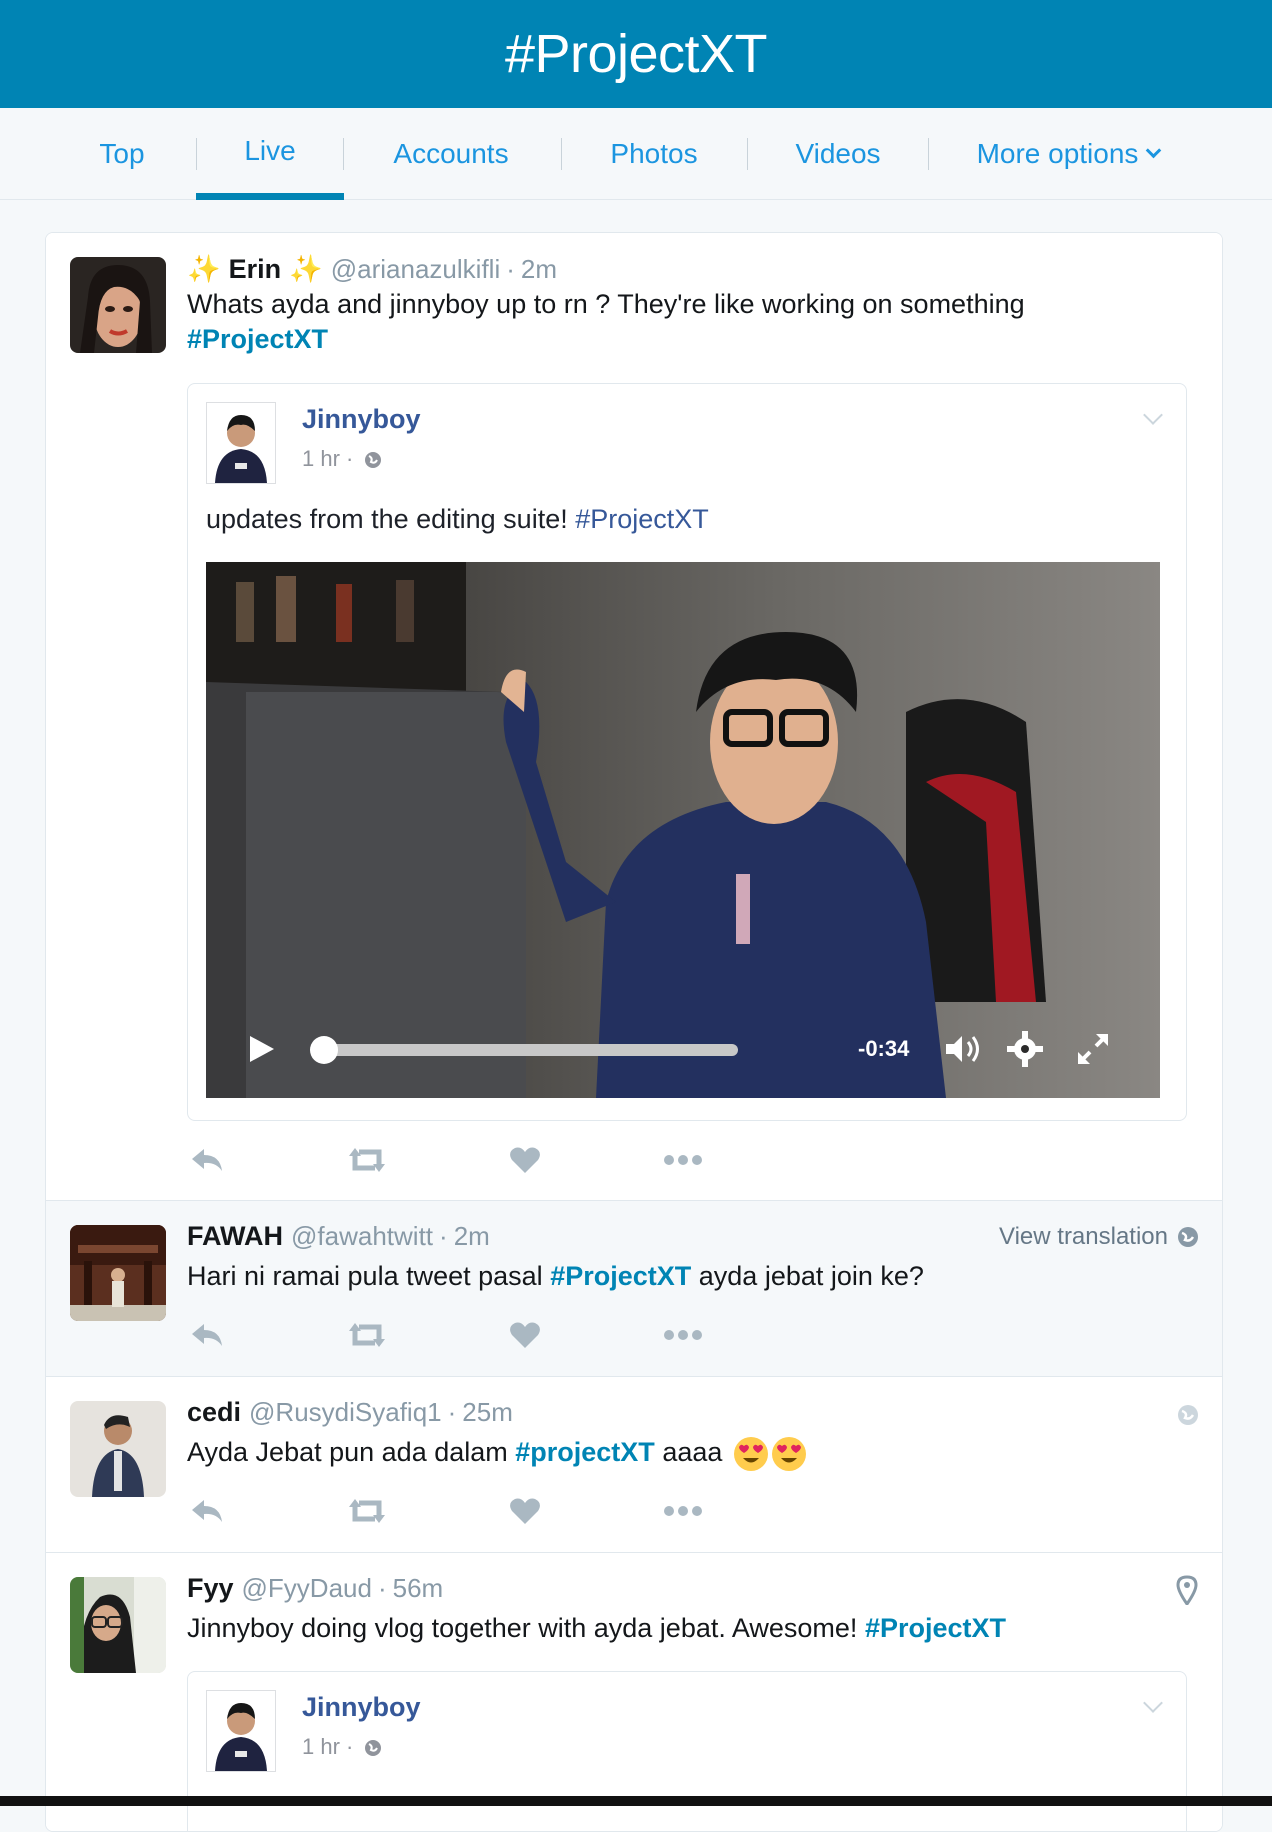 The height and width of the screenshot is (1832, 1272). I want to click on tab-top: Top, so click(122, 154).